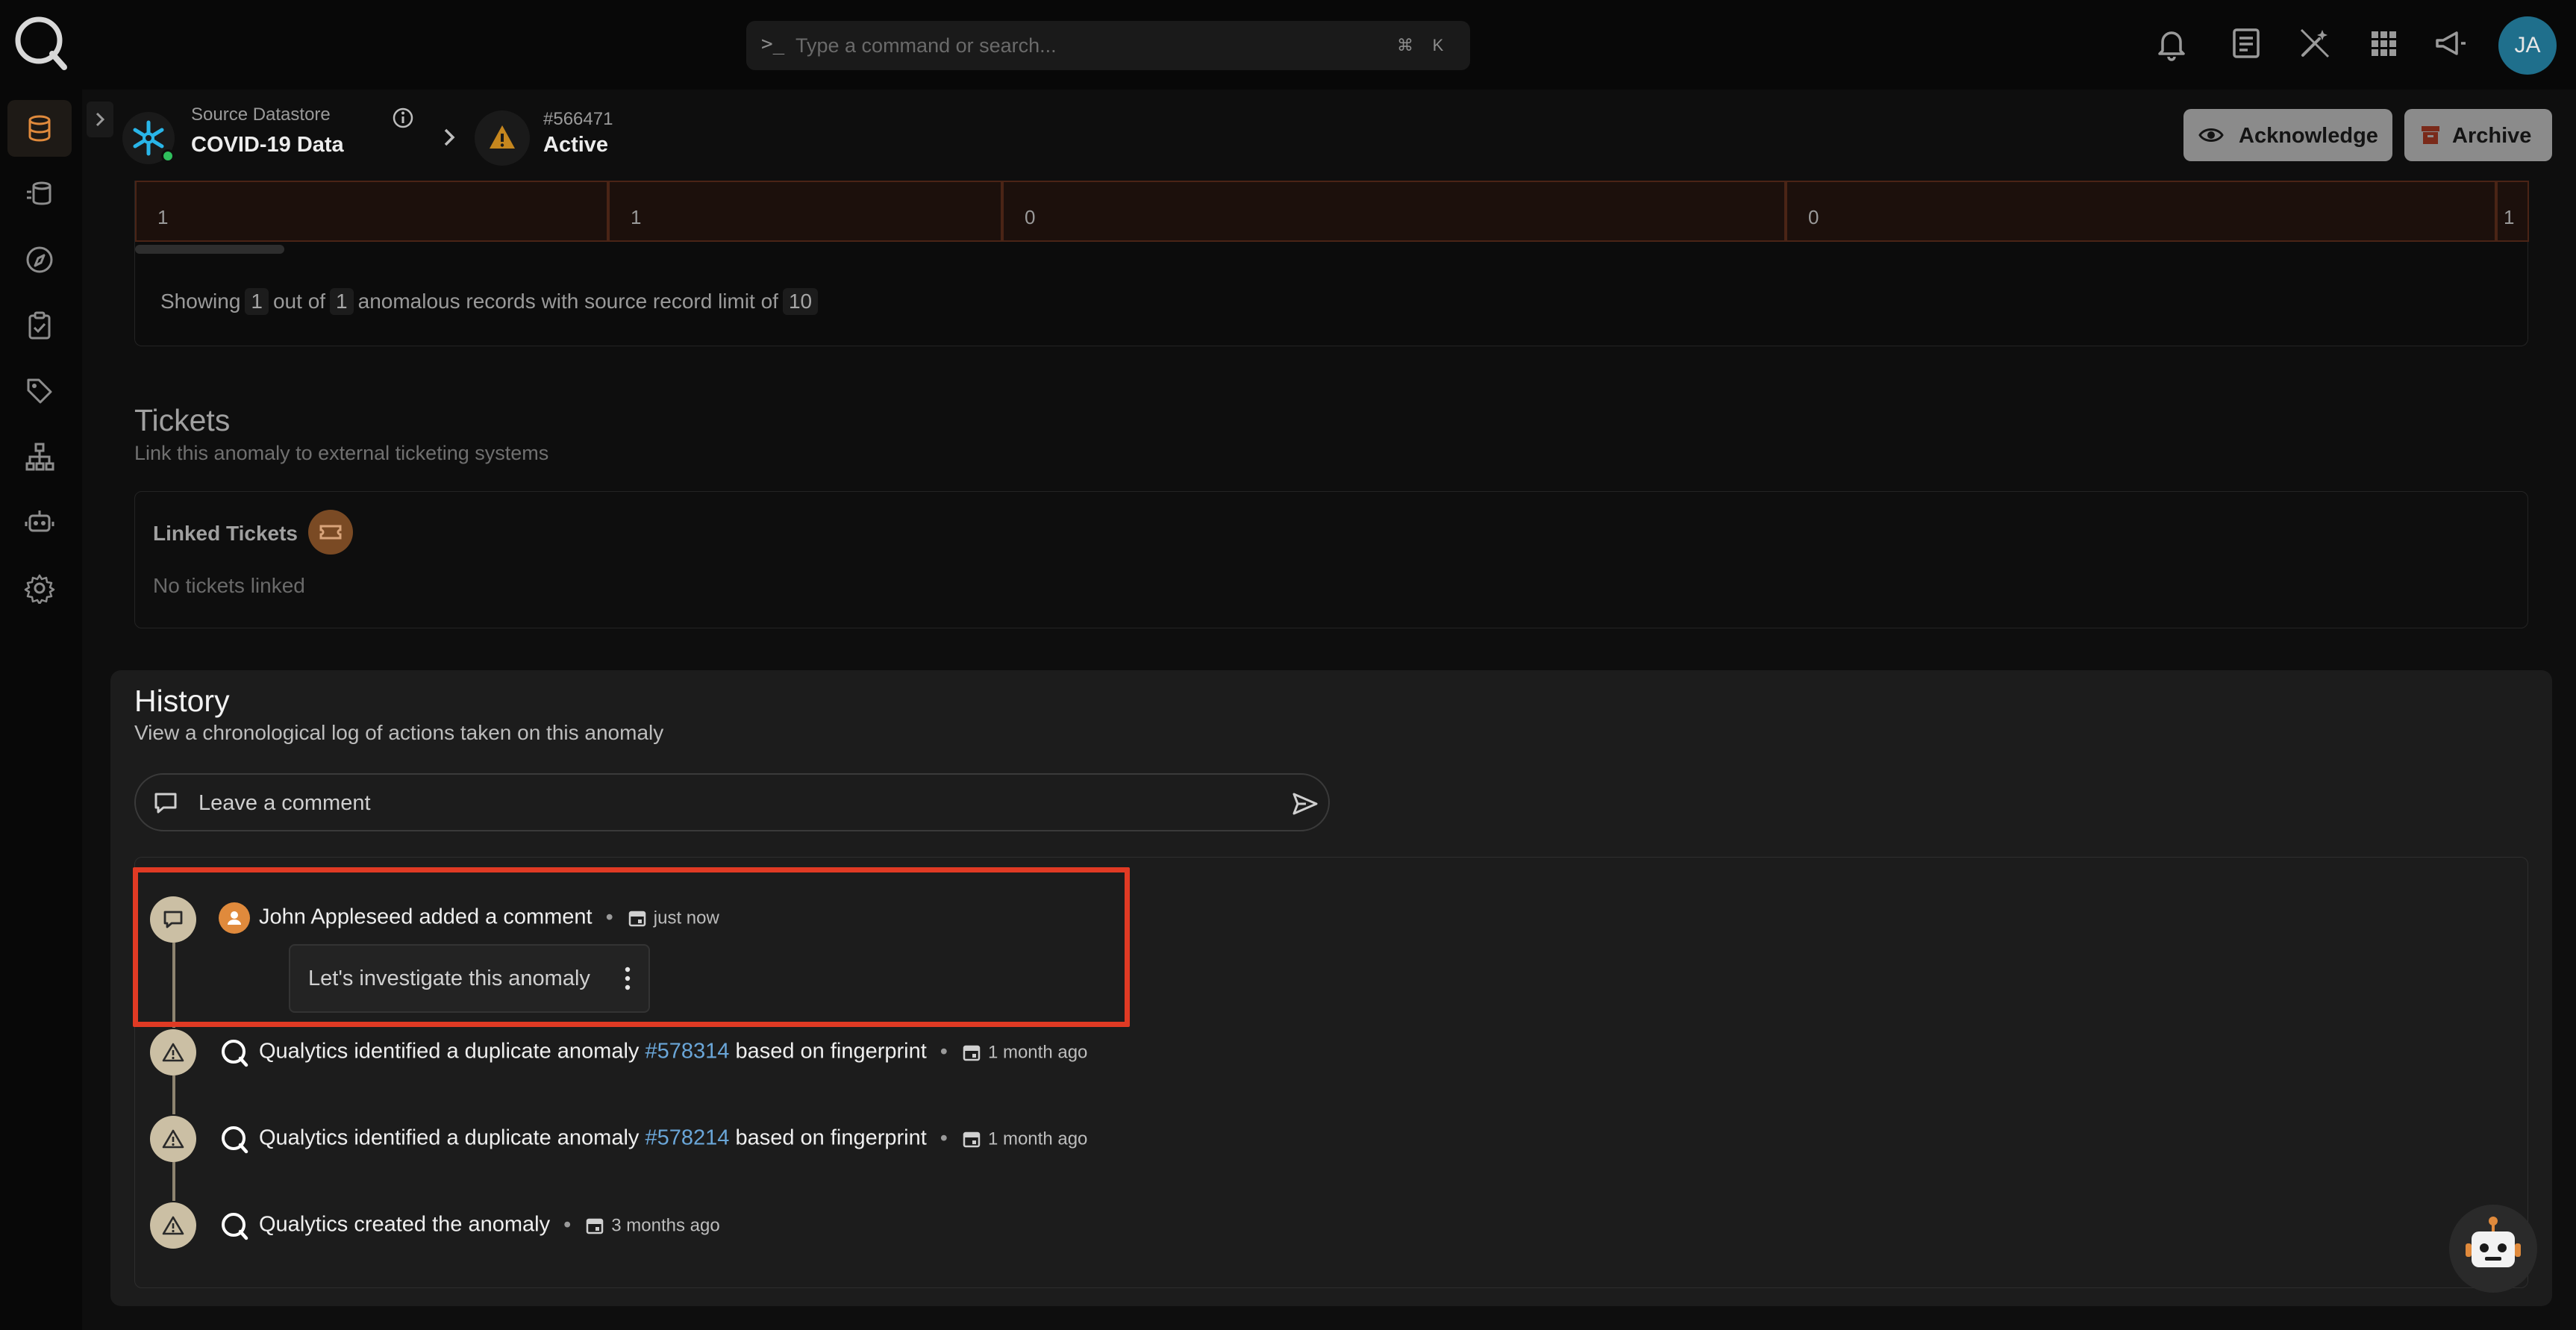 The height and width of the screenshot is (1330, 2576). I want to click on command-key-icon: ⌘, so click(1405, 45).